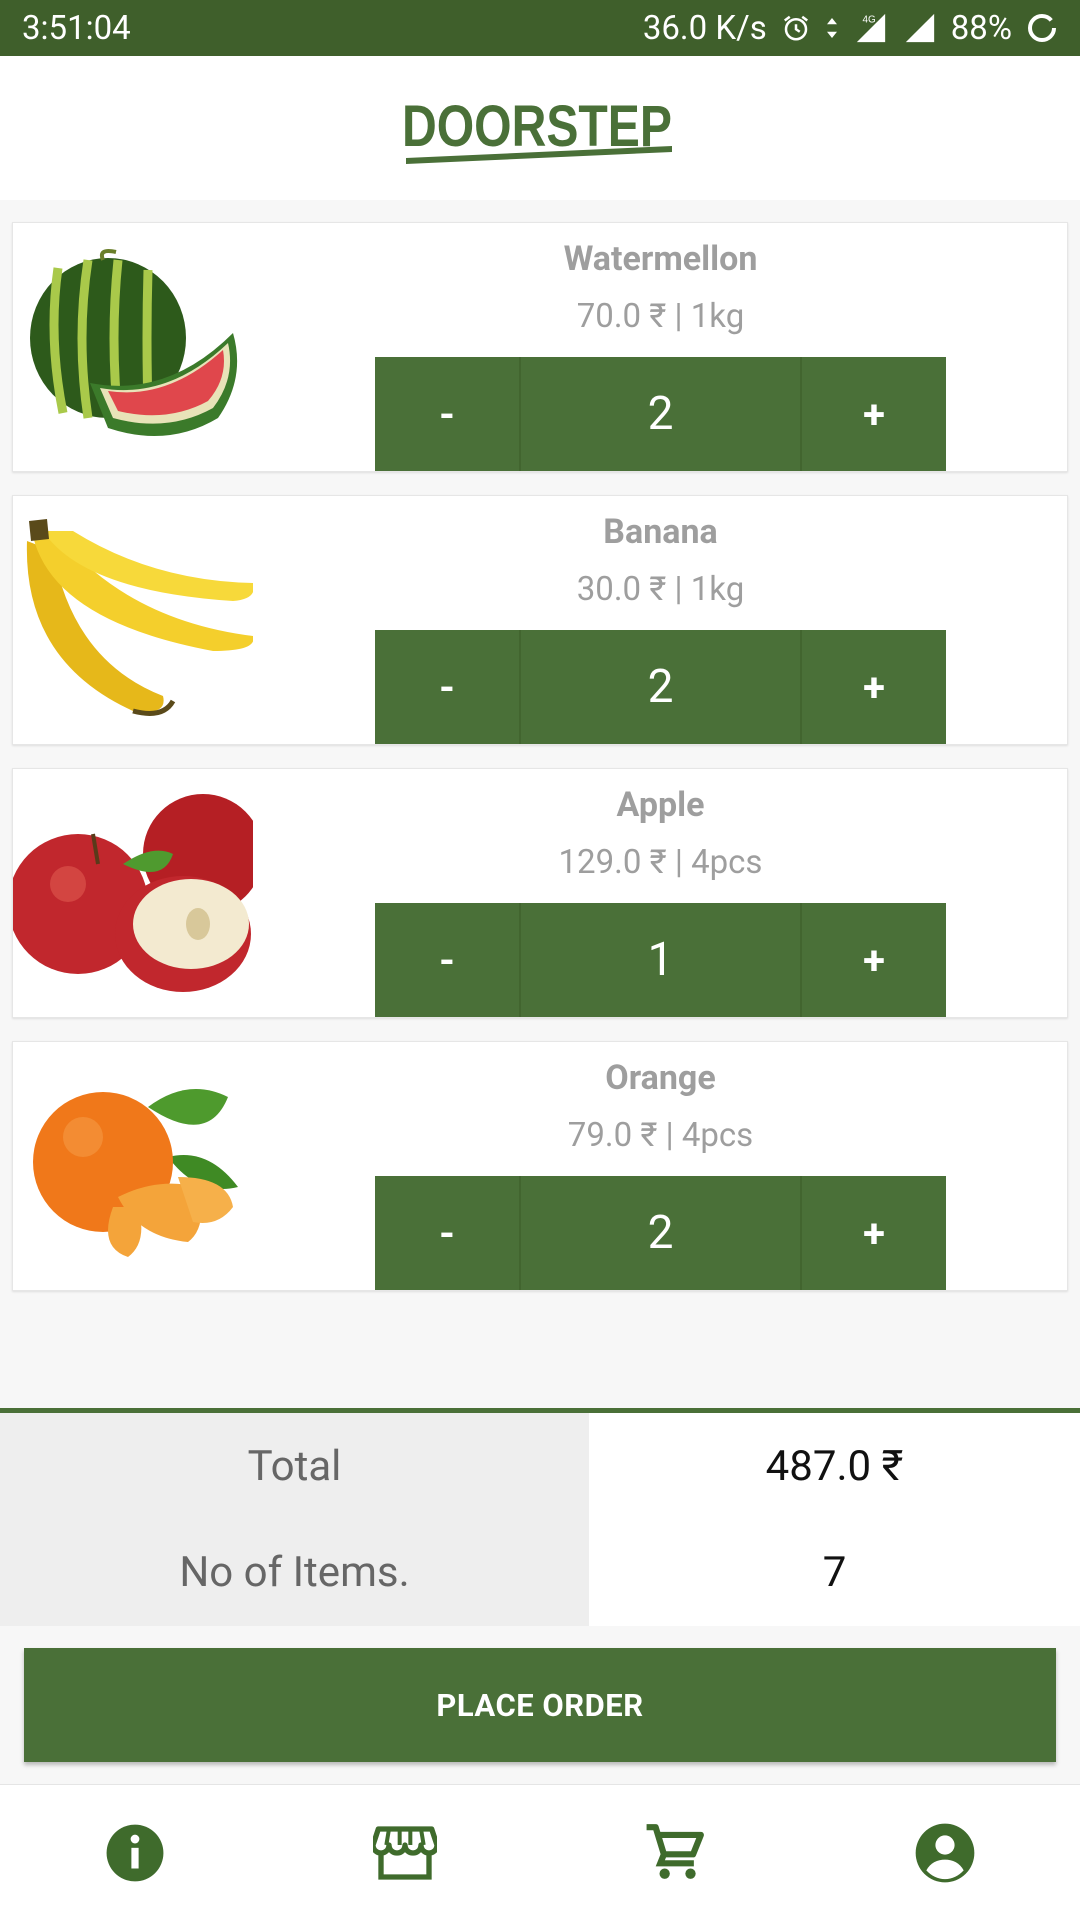 This screenshot has width=1080, height=1920. What do you see at coordinates (660, 1135) in the screenshot?
I see `item-price: 79.0 ₹ | 4pcs` at bounding box center [660, 1135].